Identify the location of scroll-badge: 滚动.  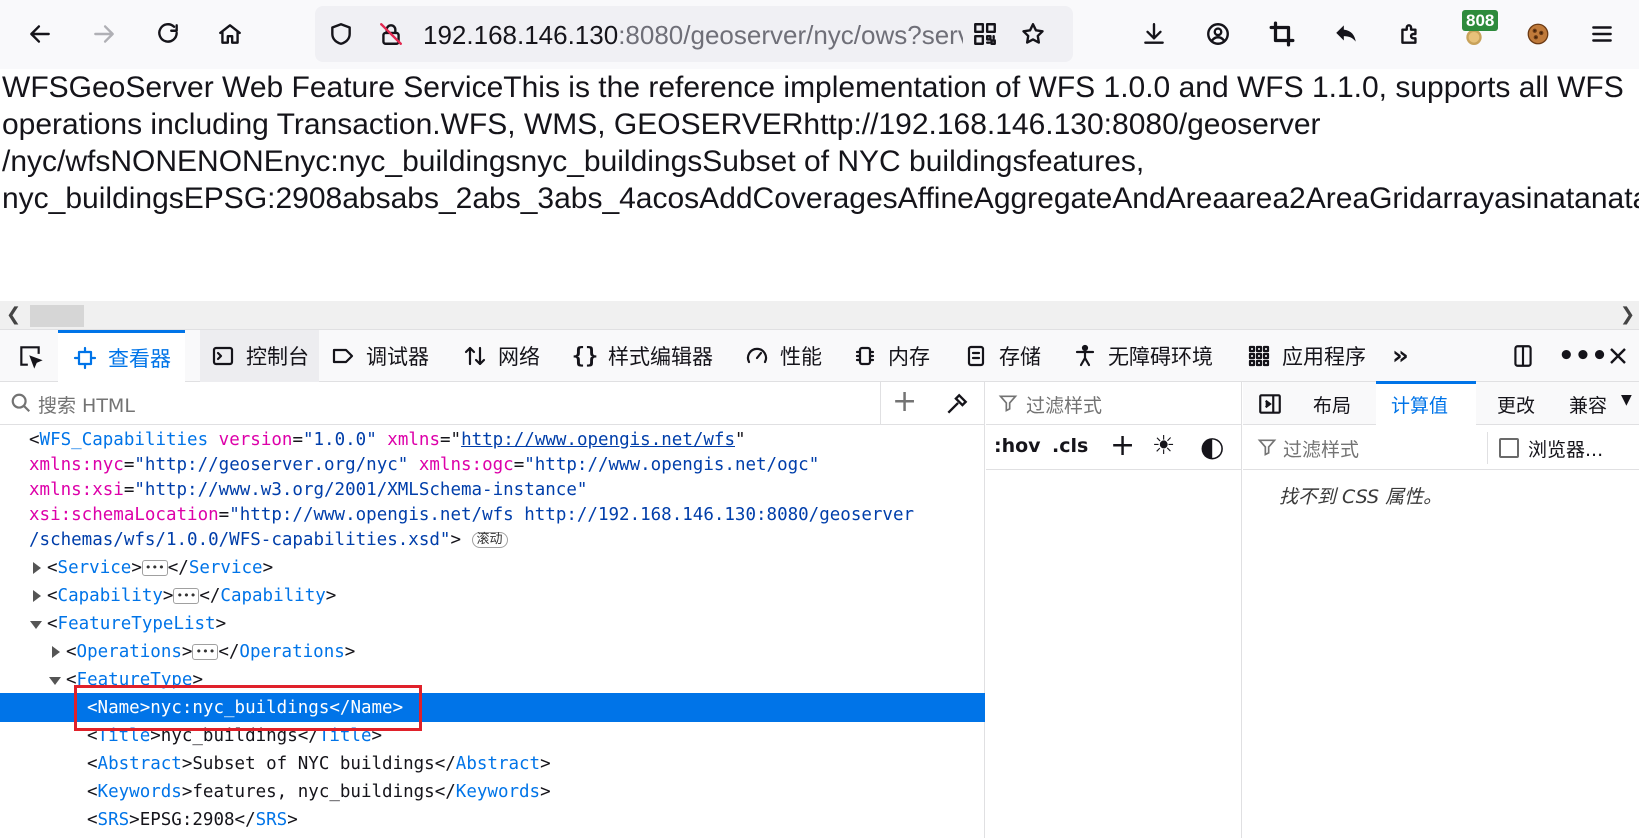
(489, 540).